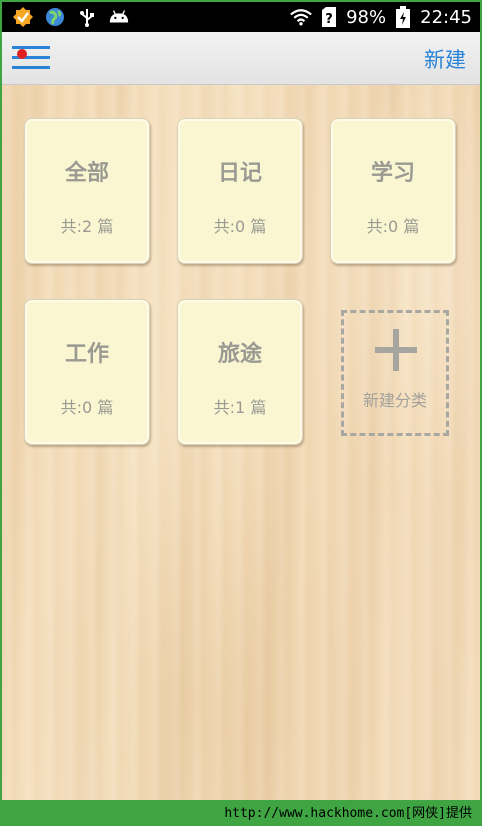 The width and height of the screenshot is (482, 826). I want to click on wifi-icon, so click(301, 17).